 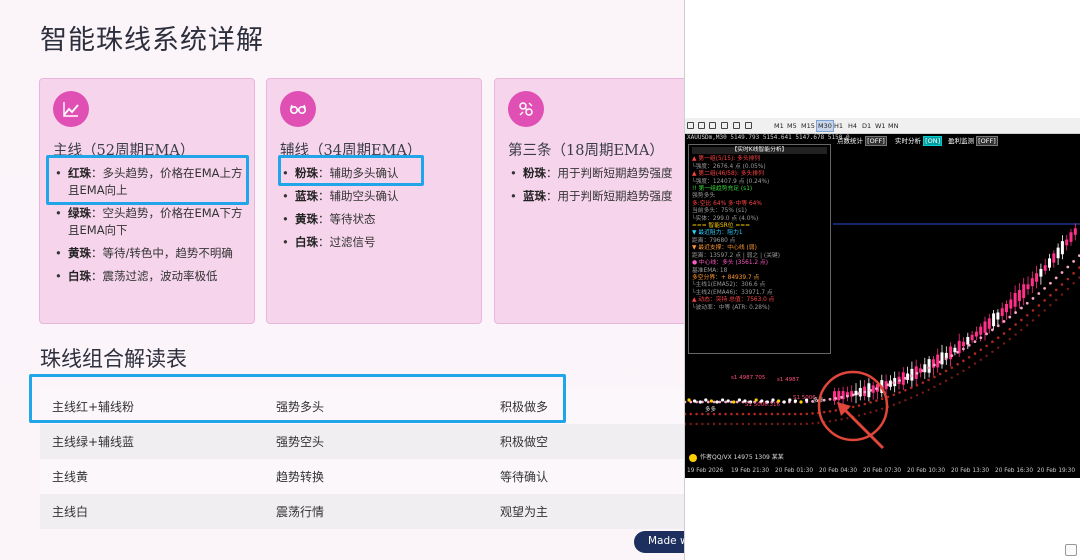 What do you see at coordinates (973, 140) in the screenshot?
I see `toggle-profit-monitor: 盈利监测 [OFF]` at bounding box center [973, 140].